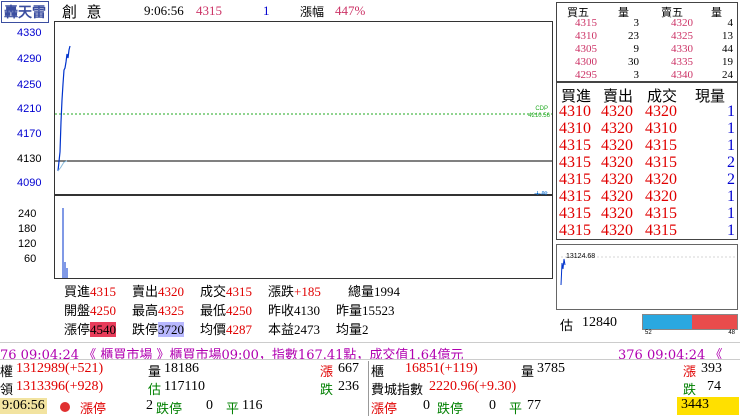 The image size is (740, 417). Describe the element at coordinates (586, 36) in the screenshot. I see `order-book-cell: 4310` at that location.